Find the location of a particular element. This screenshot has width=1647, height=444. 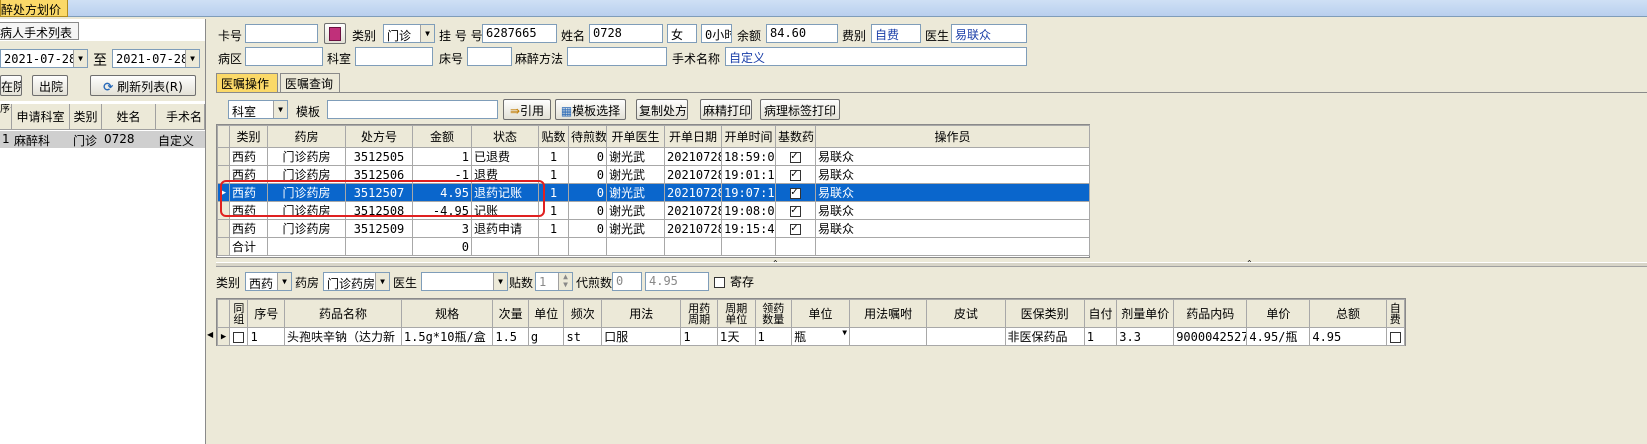

dept-template-select: 科室 ▼ is located at coordinates (258, 109).